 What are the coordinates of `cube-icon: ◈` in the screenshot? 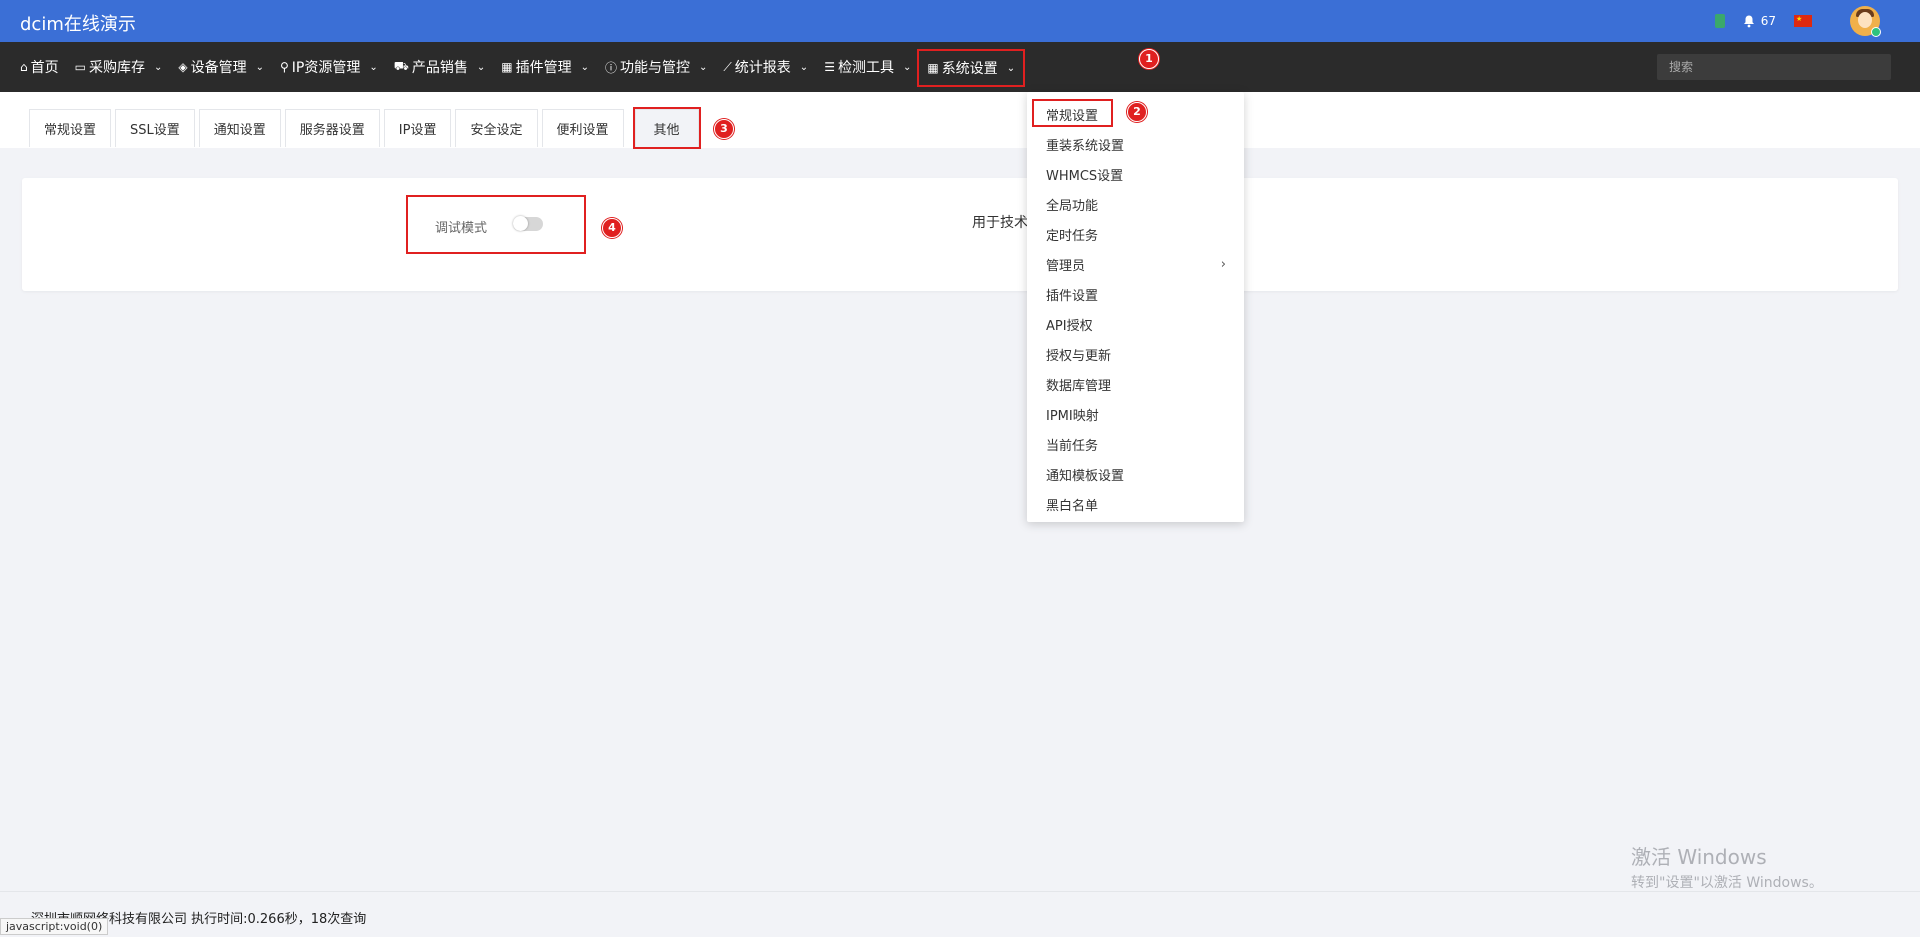 It's located at (183, 67).